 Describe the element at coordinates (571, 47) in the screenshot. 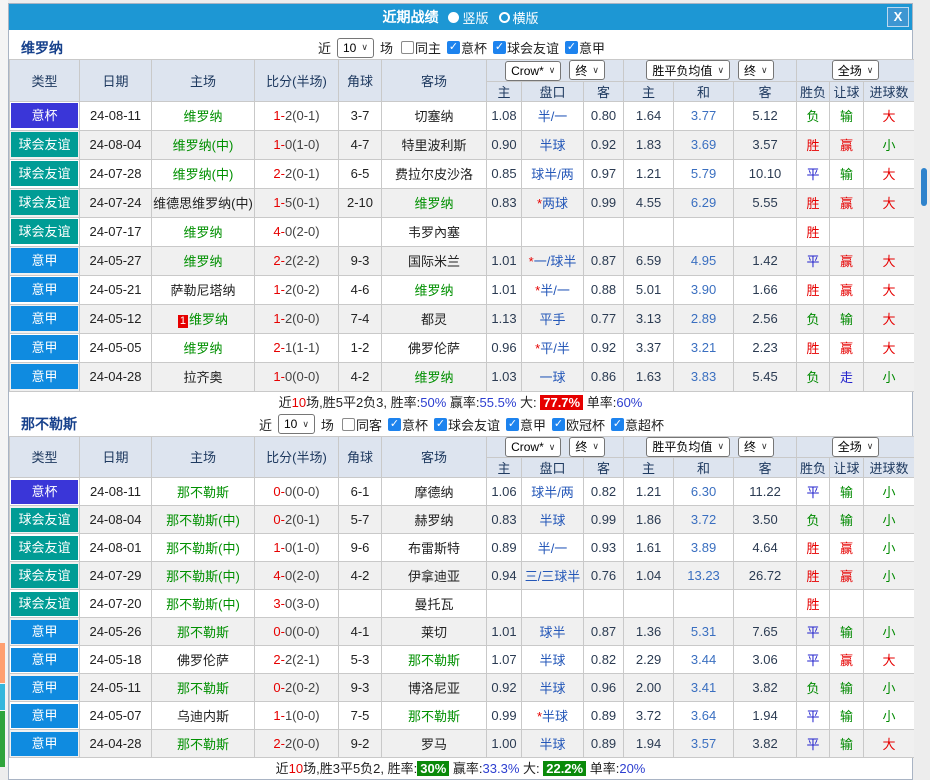

I see `checkbox-checked-icon: ✓` at that location.